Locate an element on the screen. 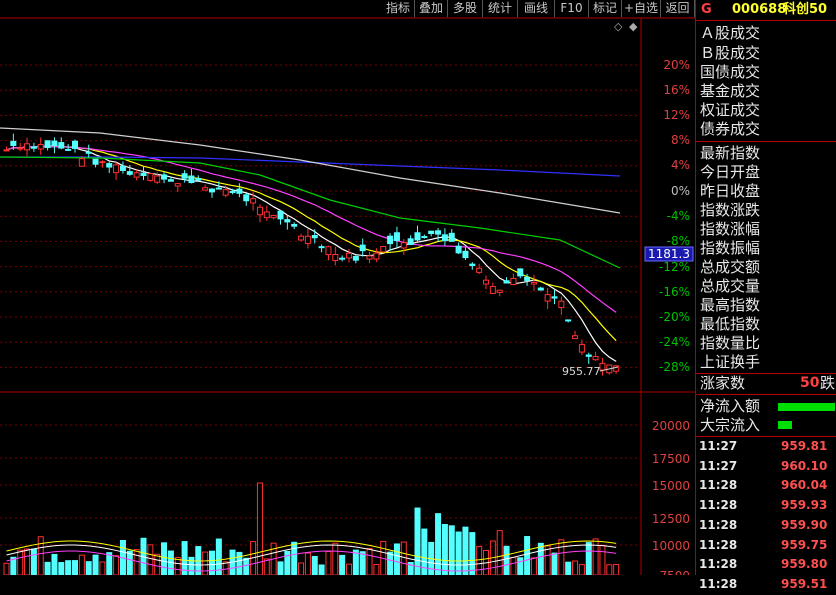  vol-label: 12500 is located at coordinates (671, 519).